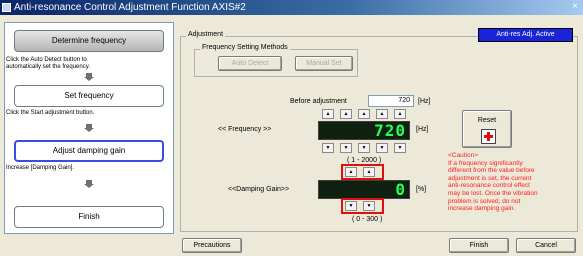 This screenshot has height=256, width=583. I want to click on step-set-frequency: Set frequency, so click(89, 96).